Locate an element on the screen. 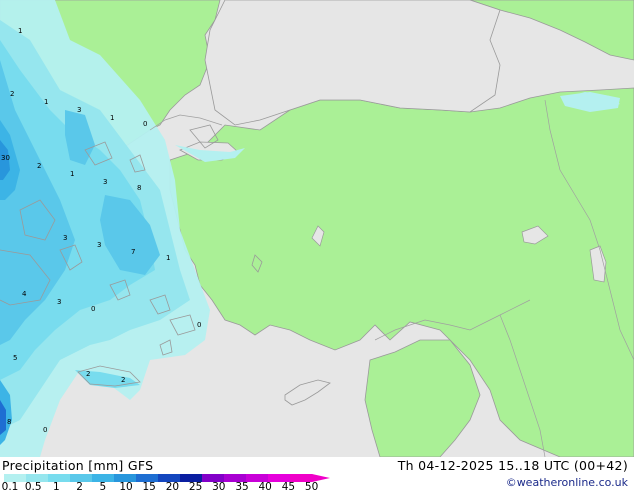  legend-tick-label: 0.5 is located at coordinates (33, 487).